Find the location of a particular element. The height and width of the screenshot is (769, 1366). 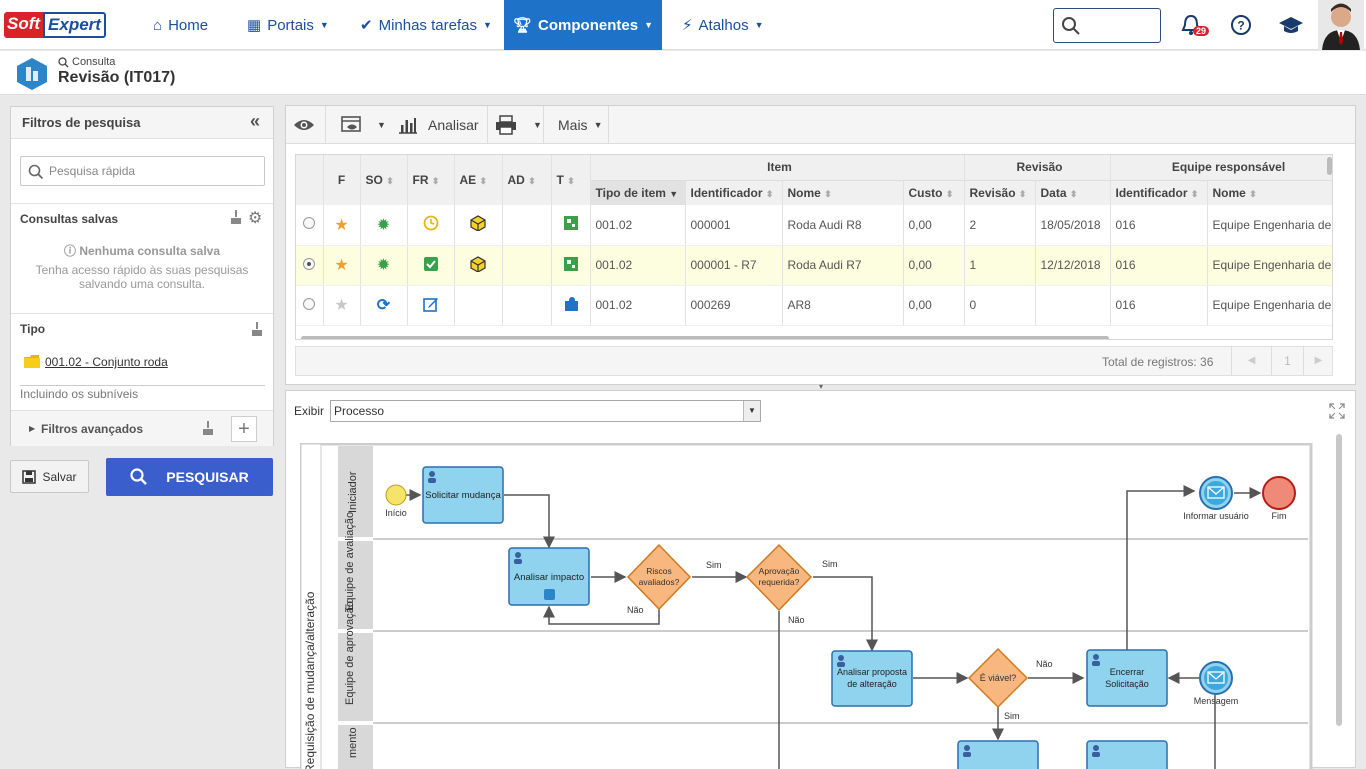

check-icon: ✔ is located at coordinates (366, 25).